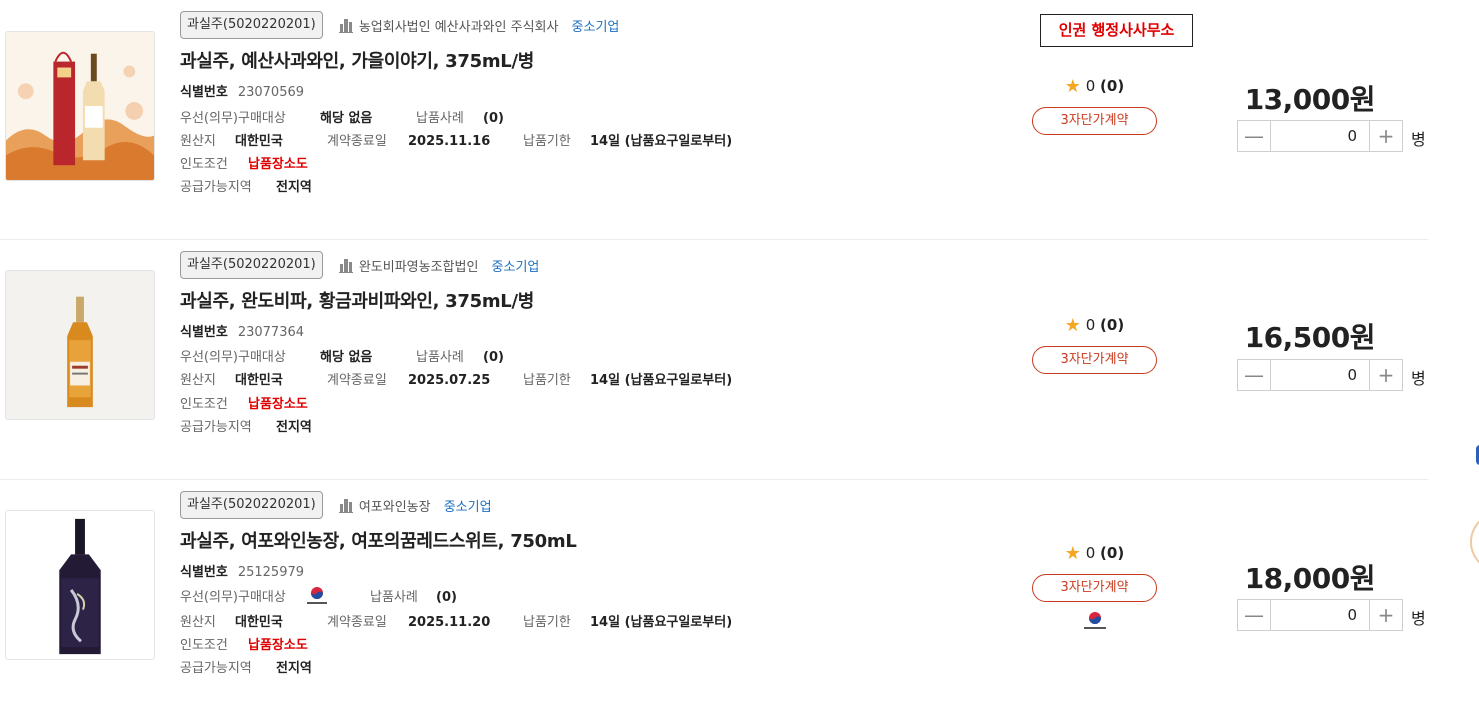 The width and height of the screenshot is (1479, 711). What do you see at coordinates (357, 60) in the screenshot?
I see `product-title: 과실주, 예산사과와인, 가을이야기, 375mL/병` at bounding box center [357, 60].